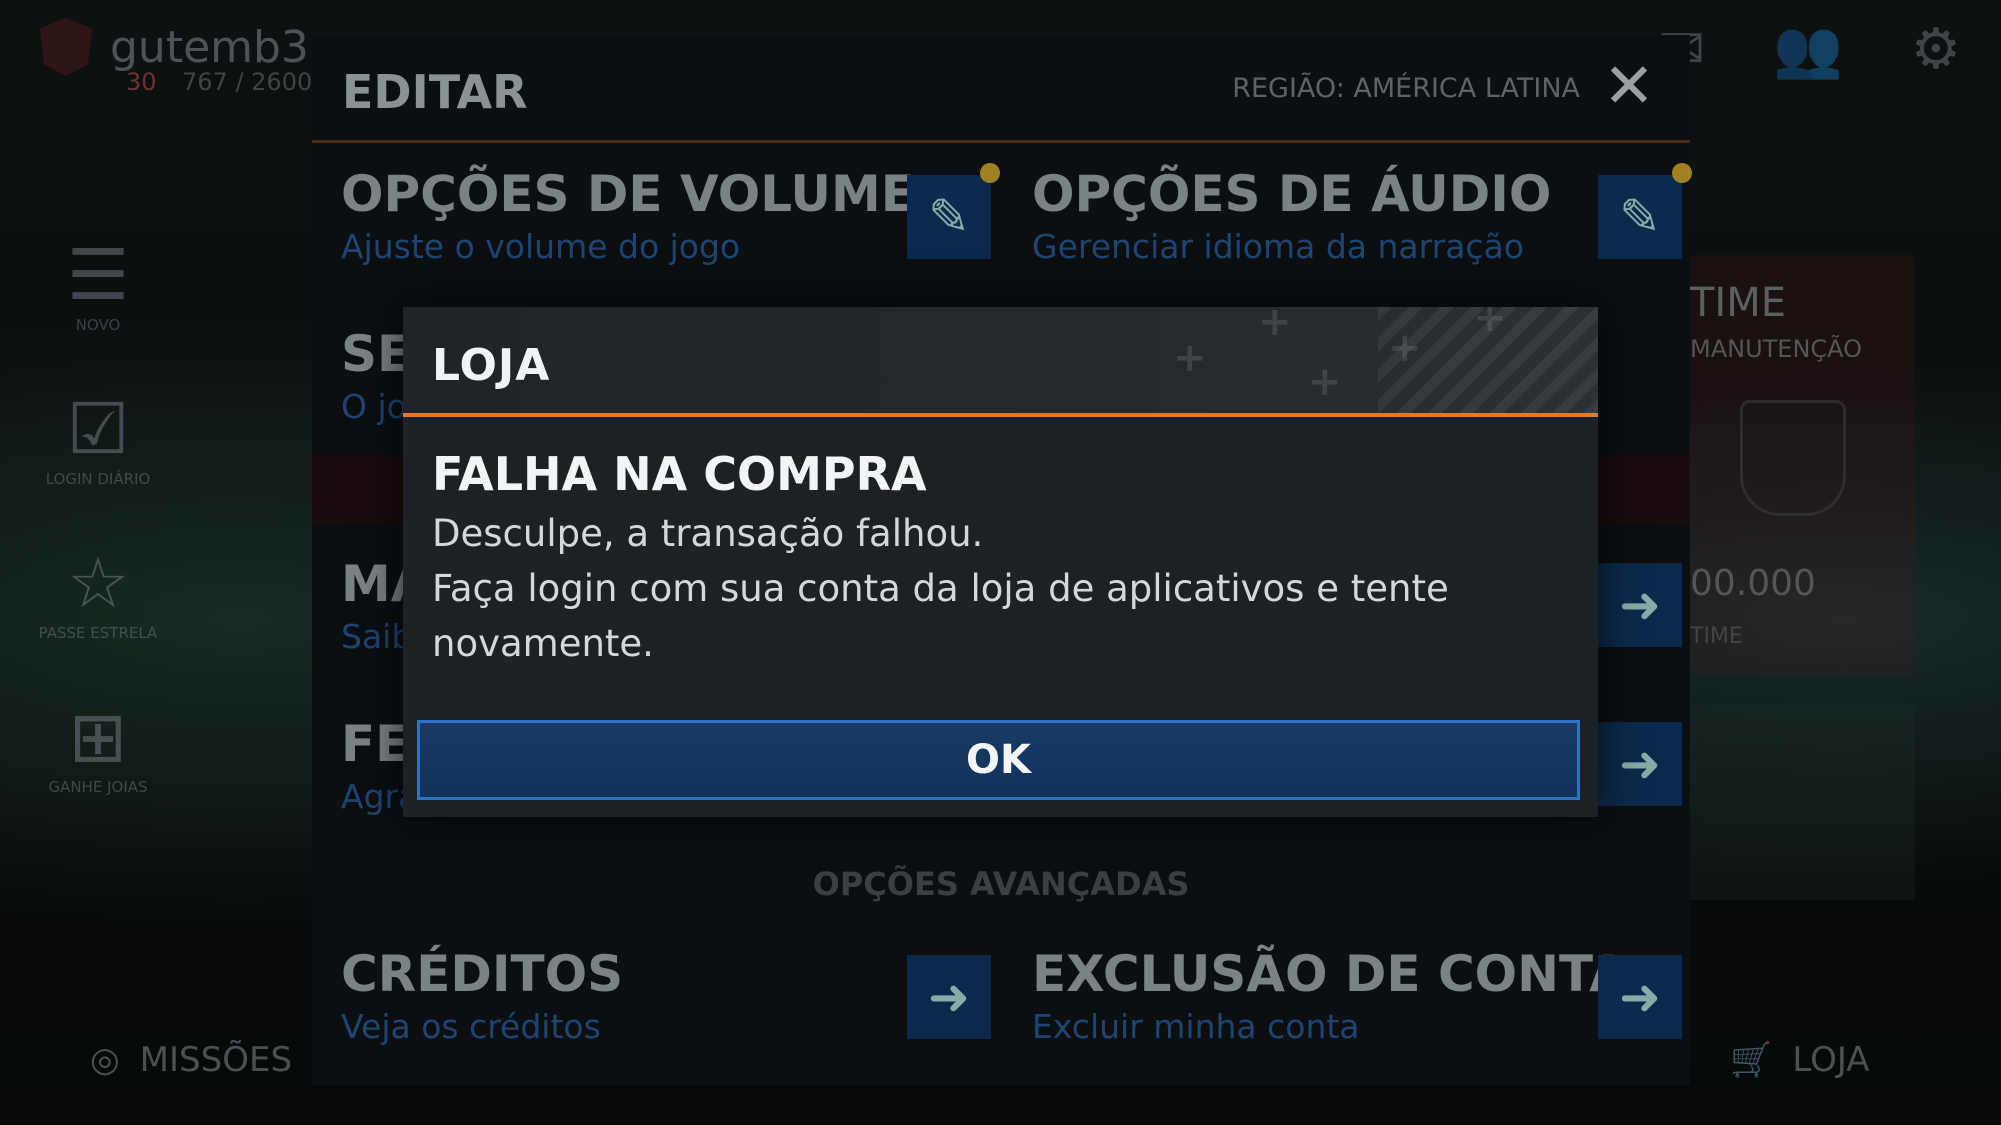  What do you see at coordinates (1278, 246) in the screenshot?
I see `option-subtitle: Gerenciar idioma da narração` at bounding box center [1278, 246].